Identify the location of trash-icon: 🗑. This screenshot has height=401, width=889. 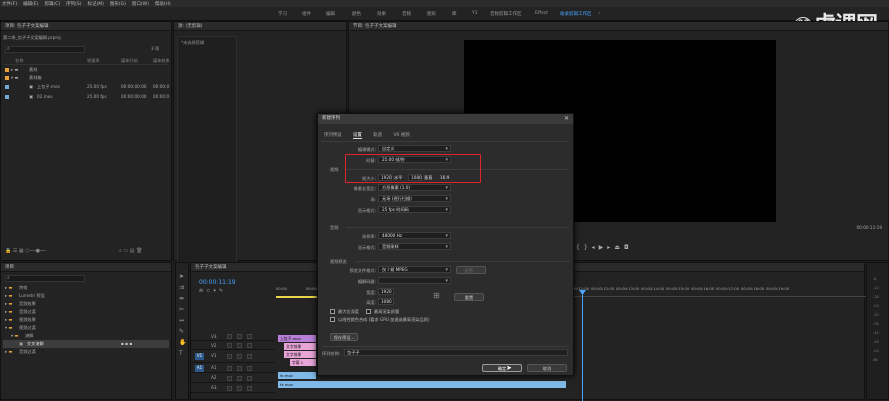
(139, 251).